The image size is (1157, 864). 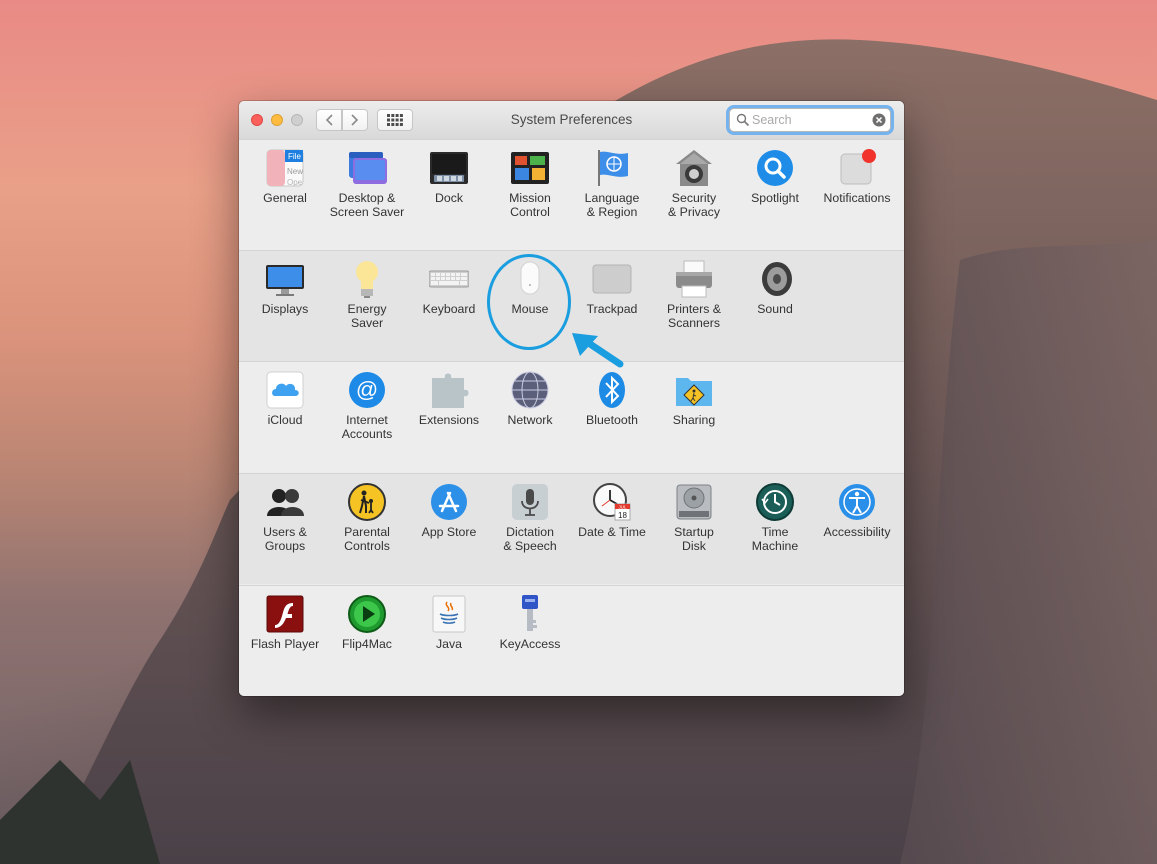 What do you see at coordinates (285, 287) in the screenshot?
I see `pref-displays: Displays` at bounding box center [285, 287].